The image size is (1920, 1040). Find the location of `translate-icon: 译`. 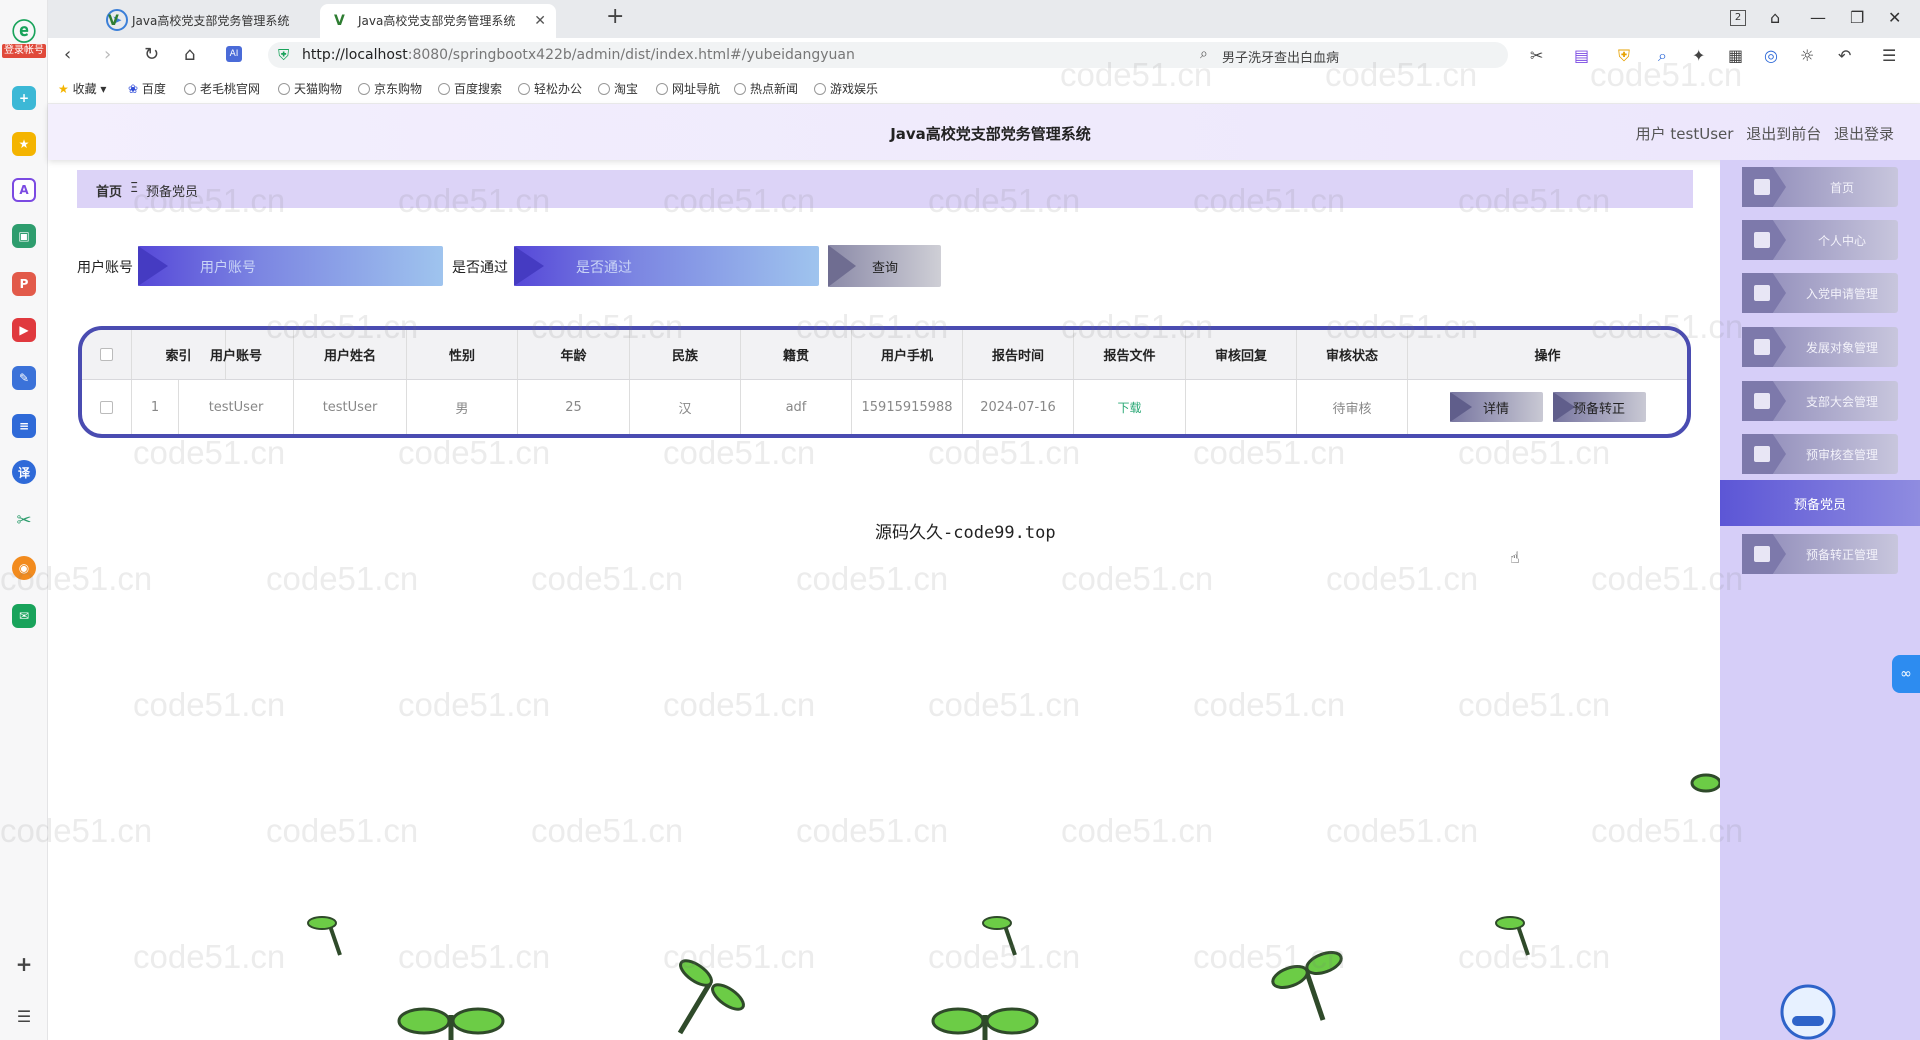

translate-icon: 译 is located at coordinates (24, 472).